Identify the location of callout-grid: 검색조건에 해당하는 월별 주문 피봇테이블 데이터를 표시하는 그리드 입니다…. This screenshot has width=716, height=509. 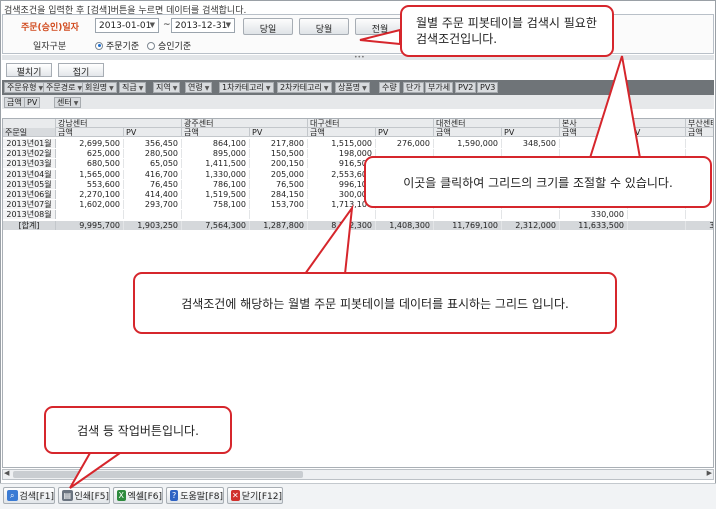
(375, 303).